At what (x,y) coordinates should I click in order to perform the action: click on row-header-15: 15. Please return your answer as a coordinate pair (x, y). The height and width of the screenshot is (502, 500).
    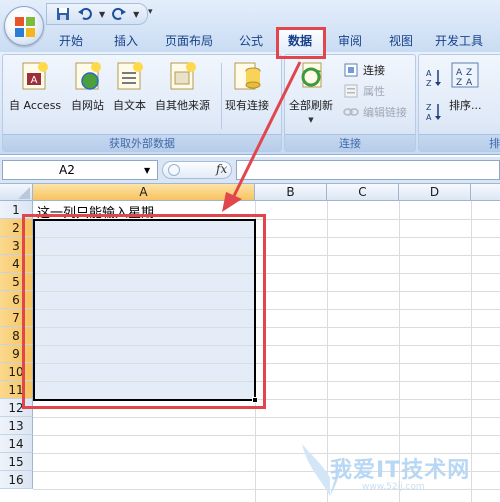
    Looking at the image, I should click on (16, 462).